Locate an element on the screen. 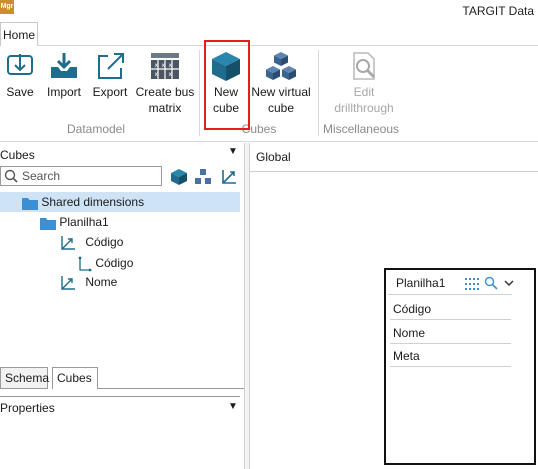 The image size is (538, 469). import-label: Import is located at coordinates (63, 92).